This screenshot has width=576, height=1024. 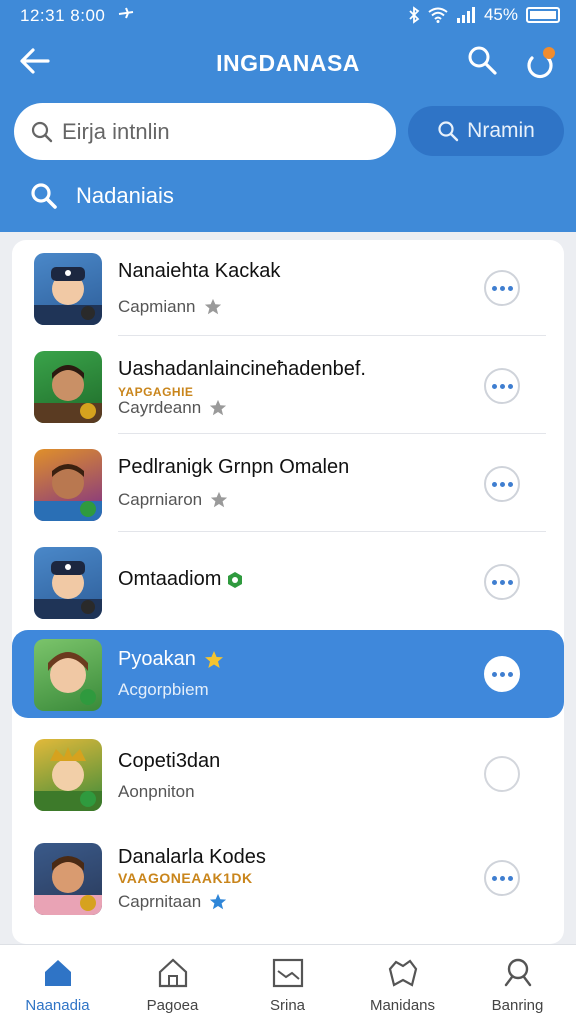 I want to click on verified-icon, so click(x=235, y=579).